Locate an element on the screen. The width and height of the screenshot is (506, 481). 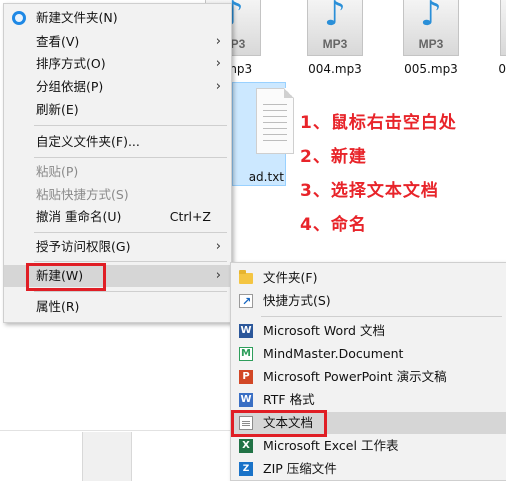
submenu-item-rtf: W RTF 格式 is located at coordinates (368, 400).